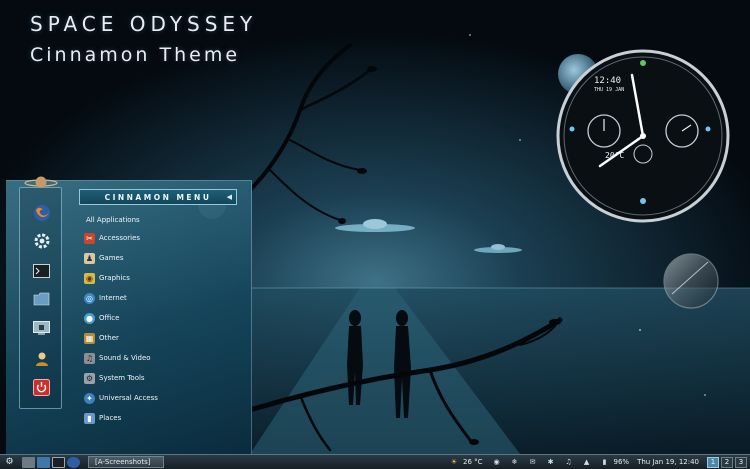 This screenshot has width=750, height=469. Describe the element at coordinates (741, 462) in the screenshot. I see `workspace-3: 3` at that location.